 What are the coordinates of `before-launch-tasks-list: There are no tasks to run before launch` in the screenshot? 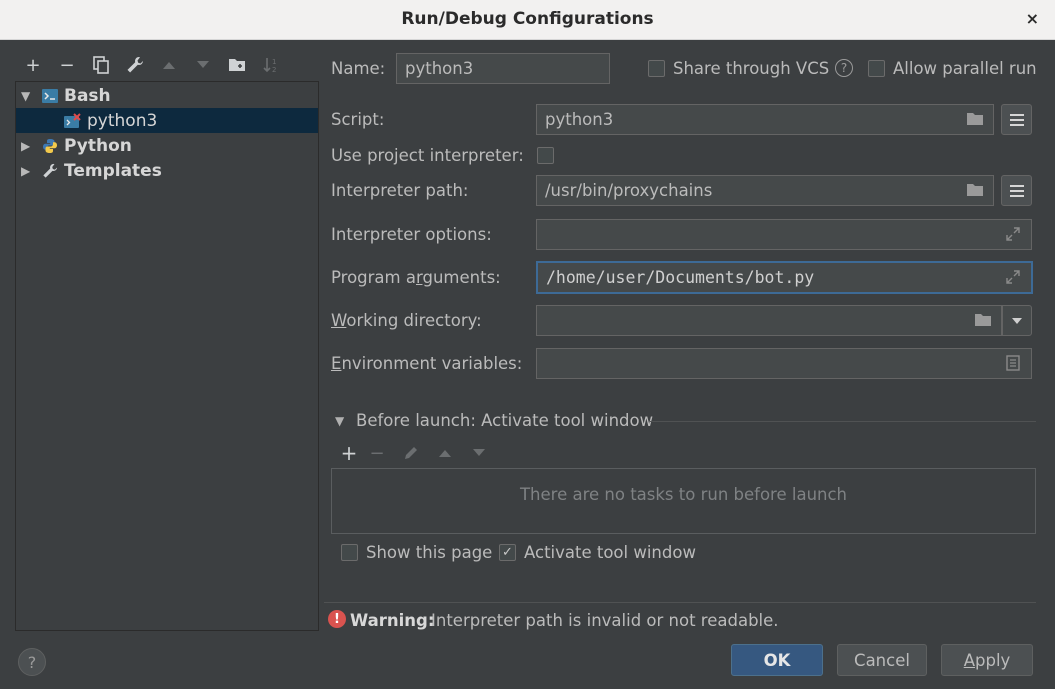 It's located at (683, 501).